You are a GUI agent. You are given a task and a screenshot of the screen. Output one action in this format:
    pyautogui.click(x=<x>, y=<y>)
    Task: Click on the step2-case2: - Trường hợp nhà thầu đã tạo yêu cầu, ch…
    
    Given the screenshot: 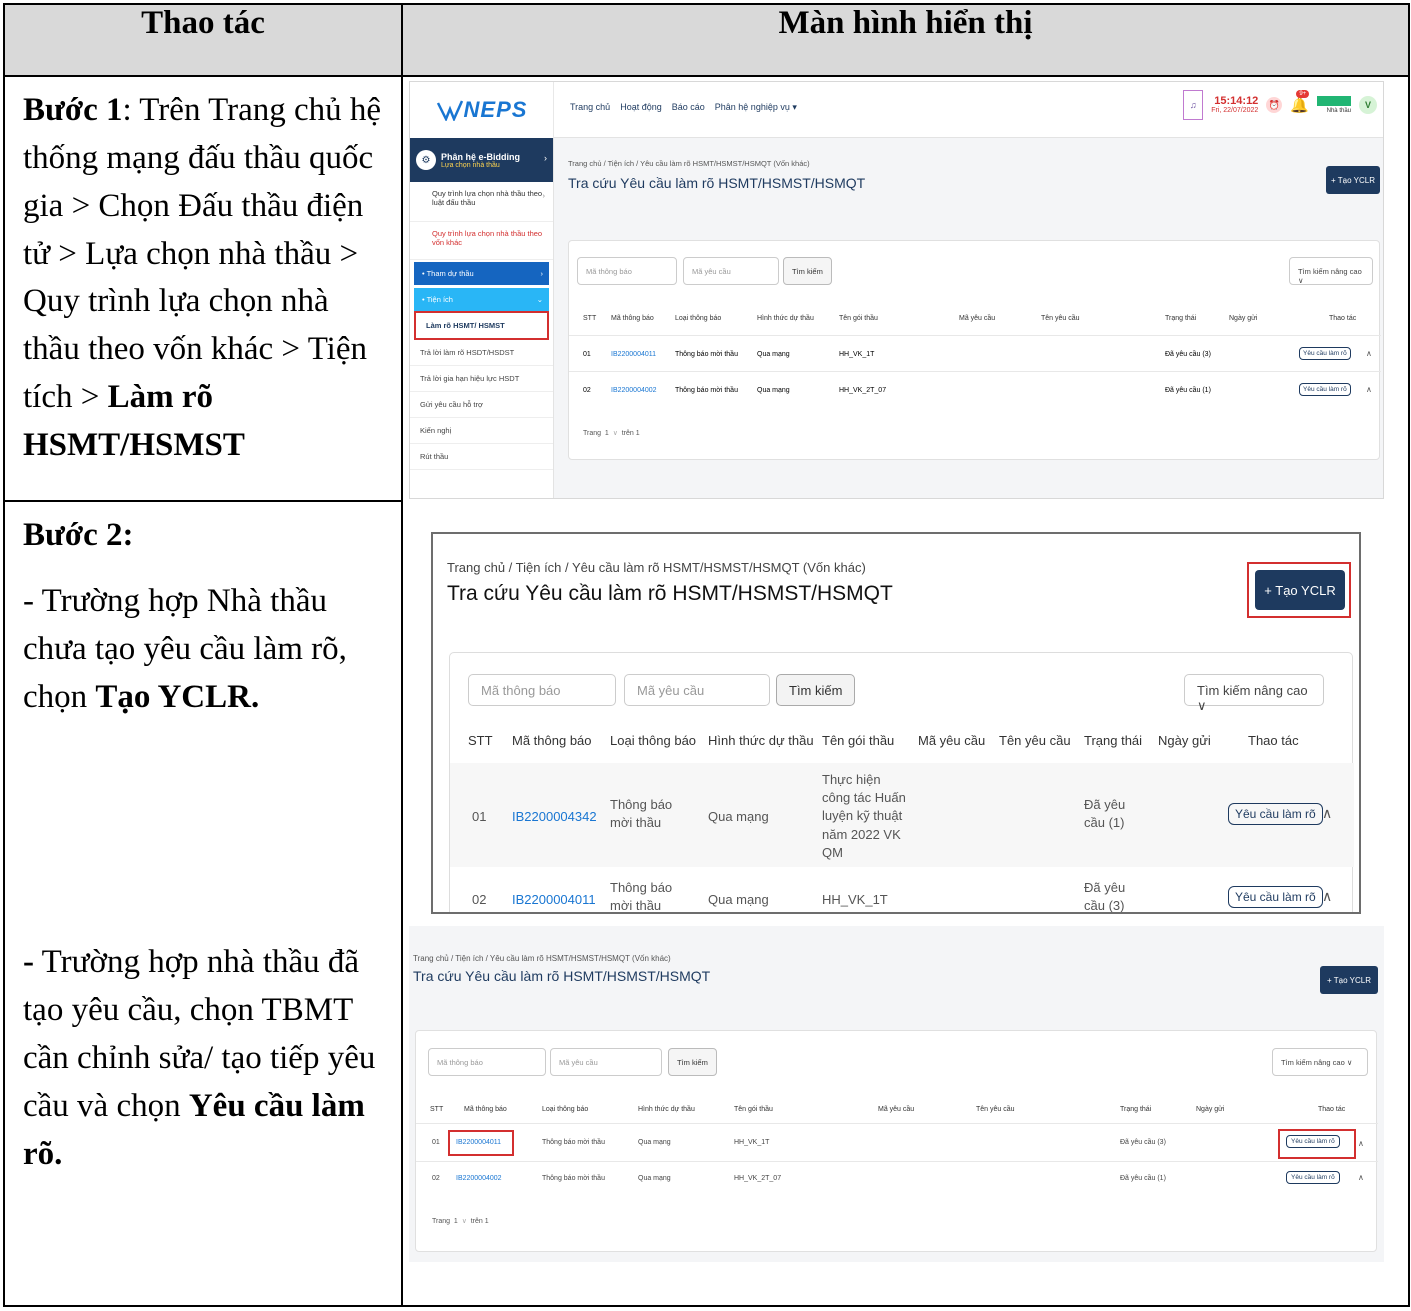 What is the action you would take?
    pyautogui.click(x=203, y=1058)
    